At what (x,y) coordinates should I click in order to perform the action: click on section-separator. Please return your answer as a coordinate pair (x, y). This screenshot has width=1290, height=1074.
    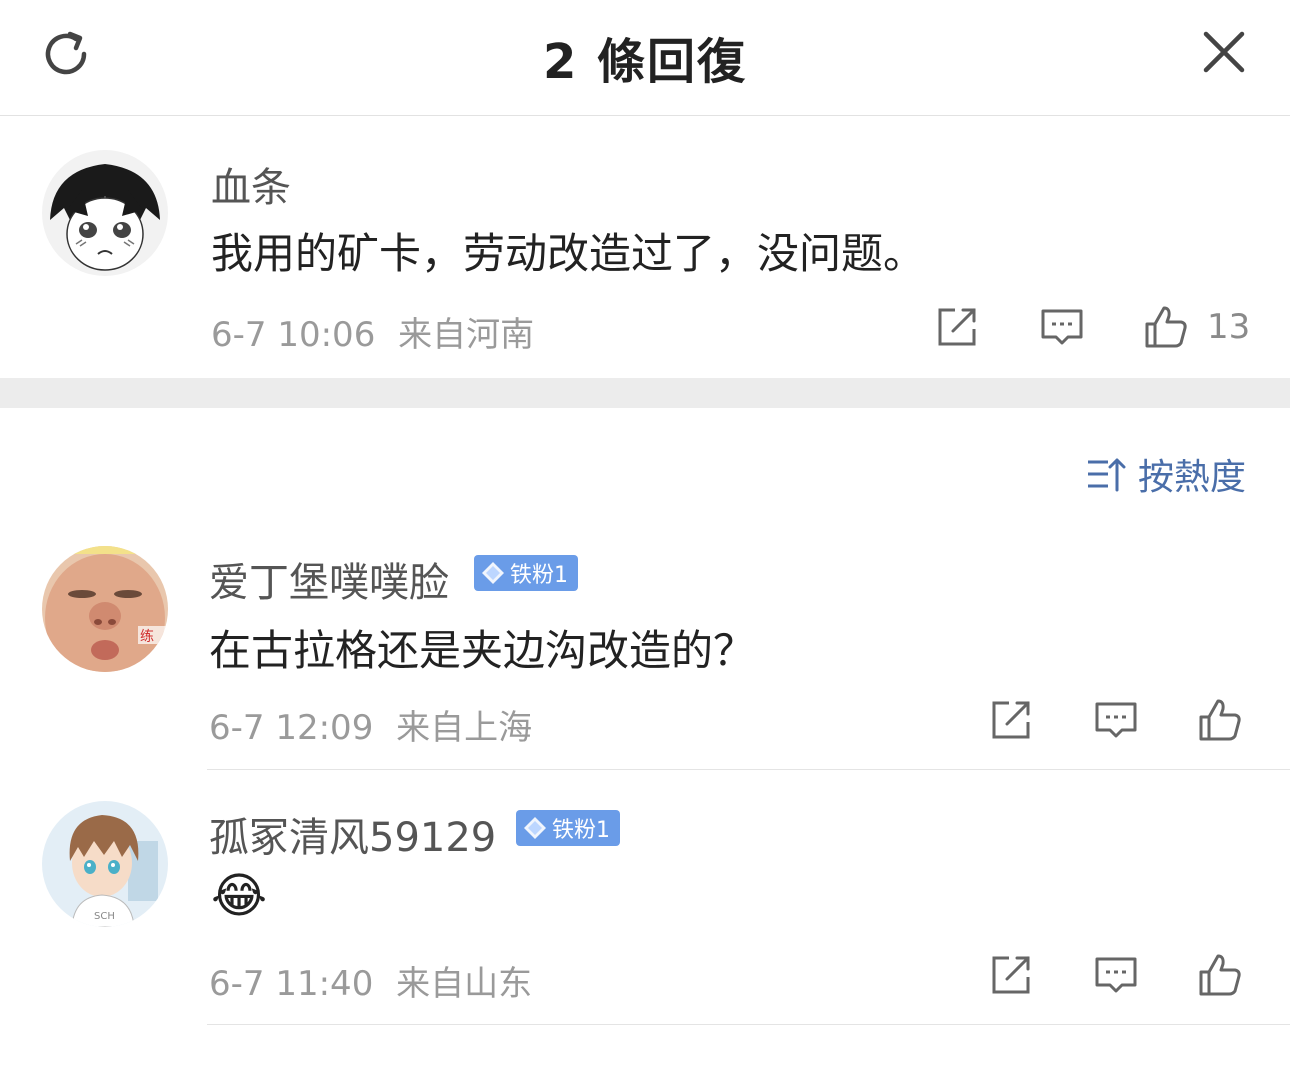
    Looking at the image, I should click on (645, 393).